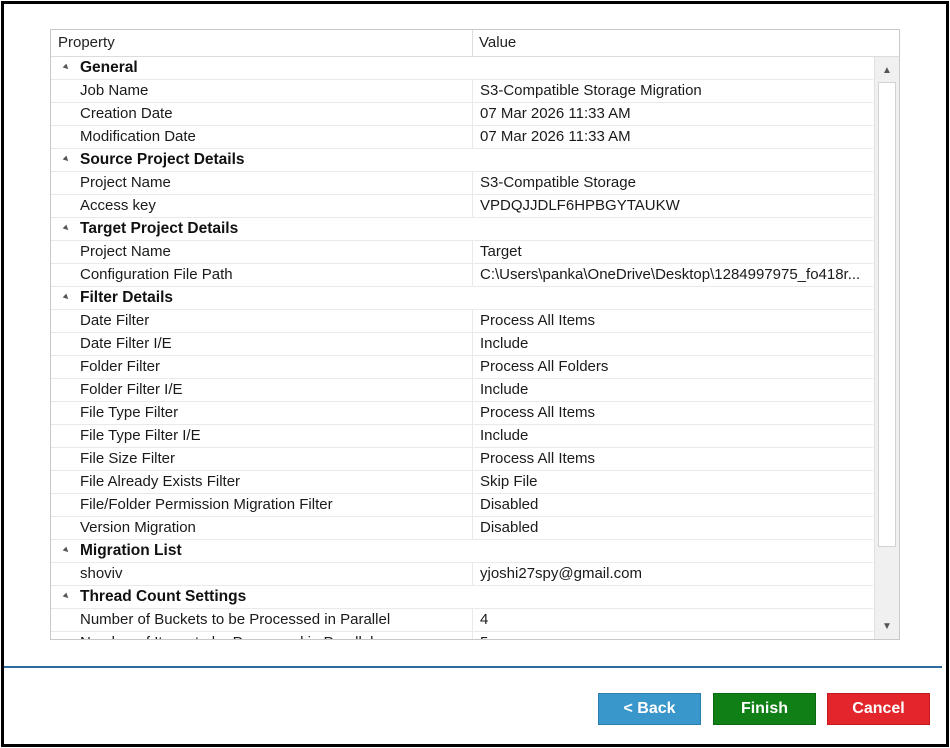  What do you see at coordinates (558, 182) in the screenshot?
I see `property-value: S3-Compatible Storage` at bounding box center [558, 182].